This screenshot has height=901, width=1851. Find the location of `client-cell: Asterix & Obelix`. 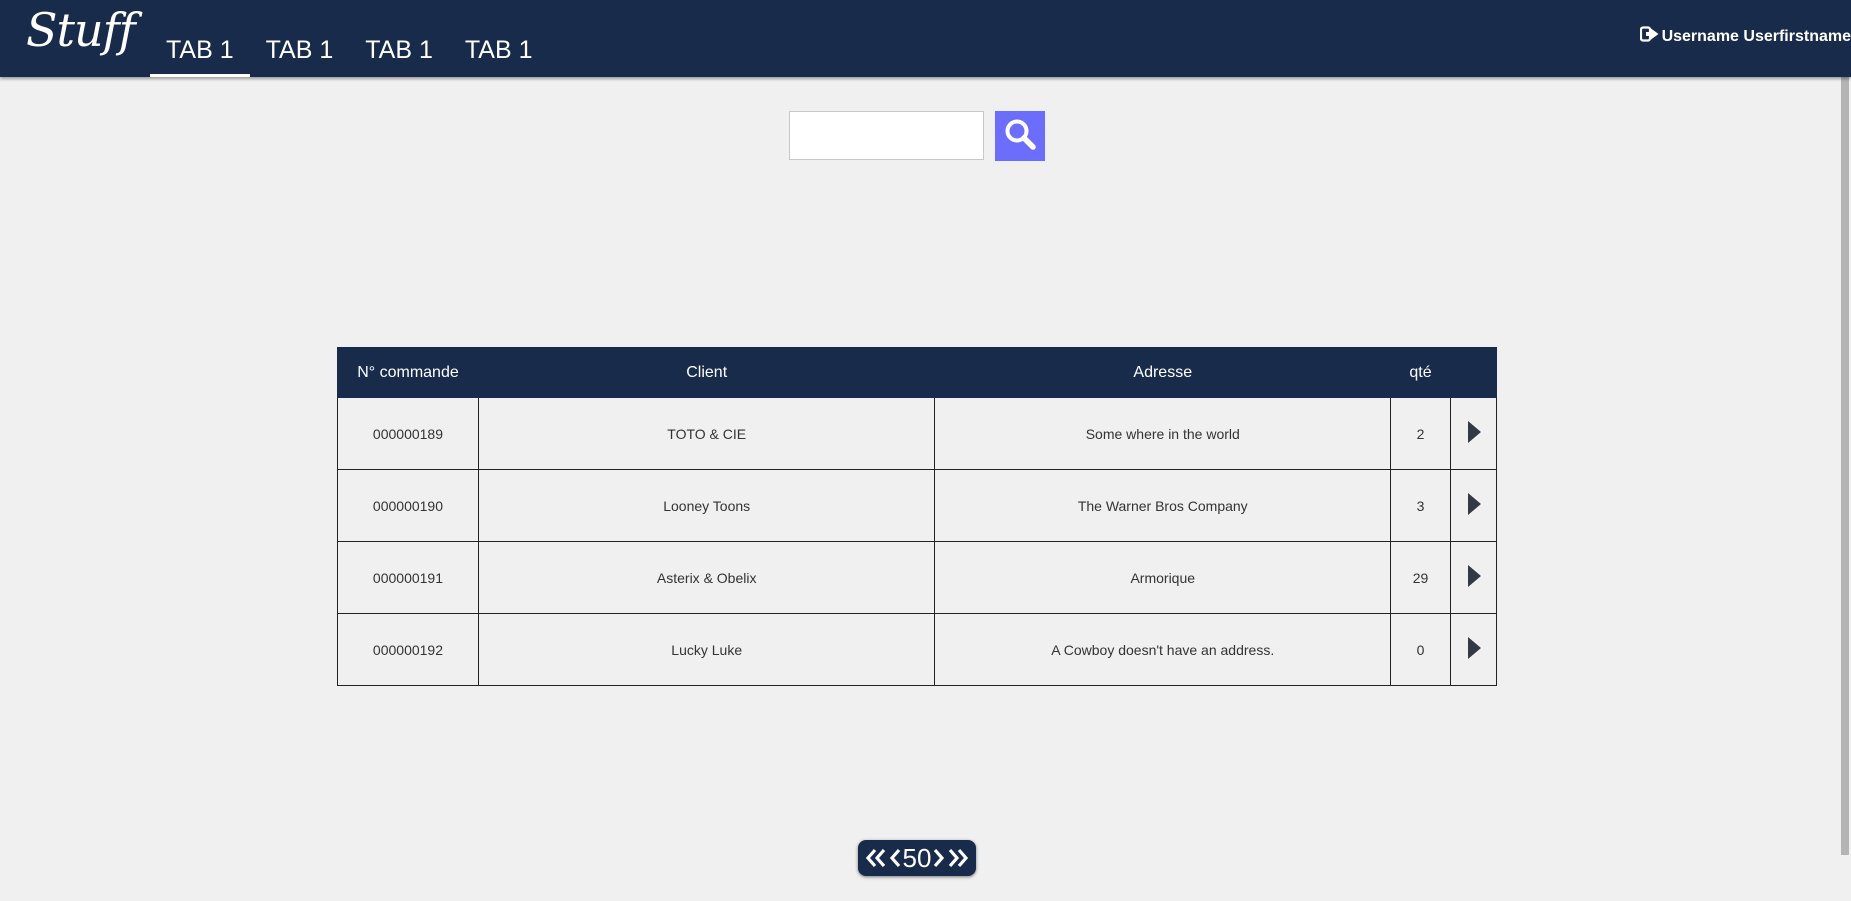

client-cell: Asterix & Obelix is located at coordinates (706, 577).